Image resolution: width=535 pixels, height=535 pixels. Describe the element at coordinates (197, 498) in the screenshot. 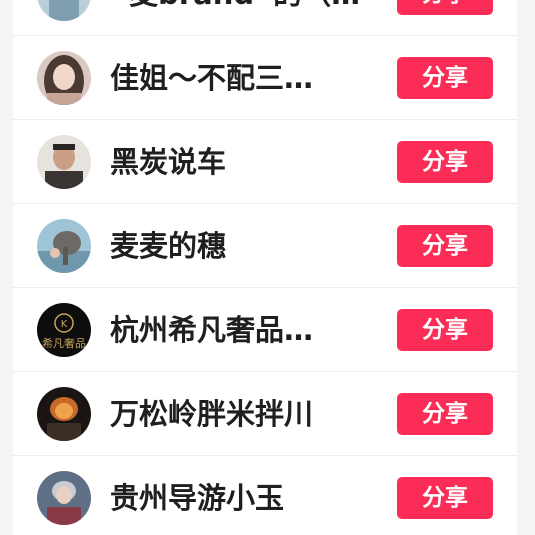

I see `contact-name: 贵州导游小玉` at that location.